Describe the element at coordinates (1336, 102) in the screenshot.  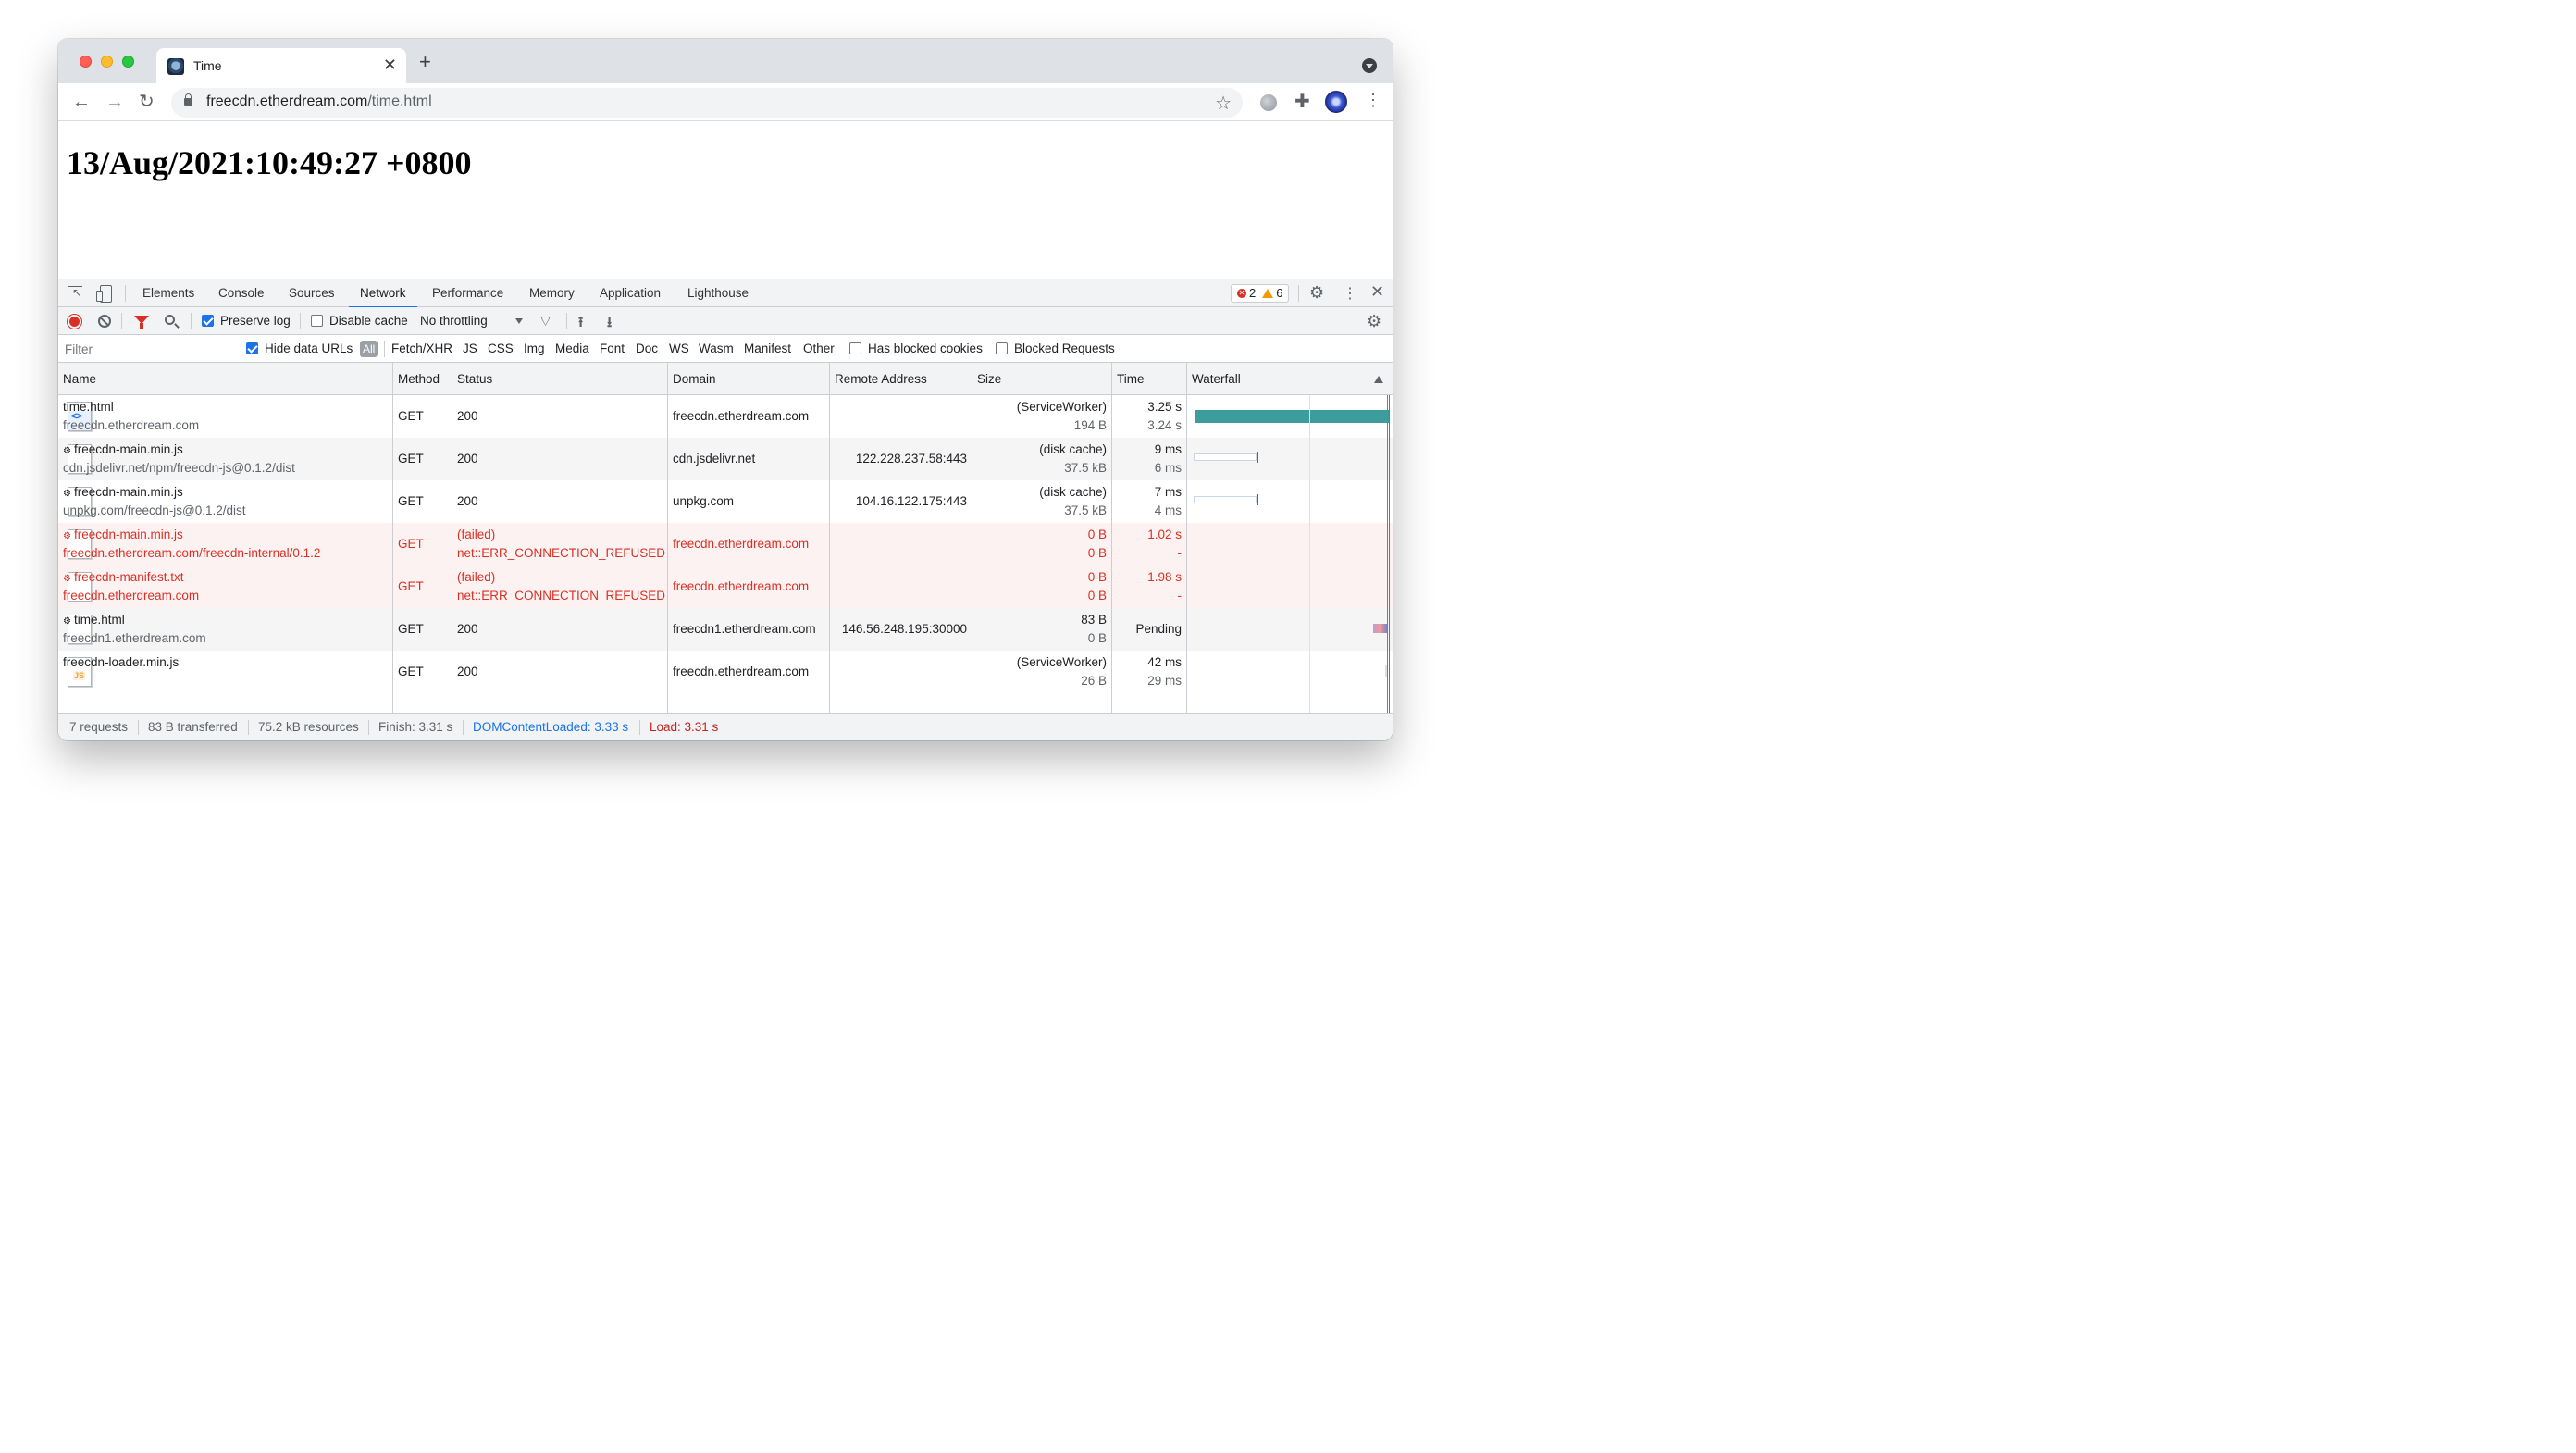
I see `profile-avatar` at that location.